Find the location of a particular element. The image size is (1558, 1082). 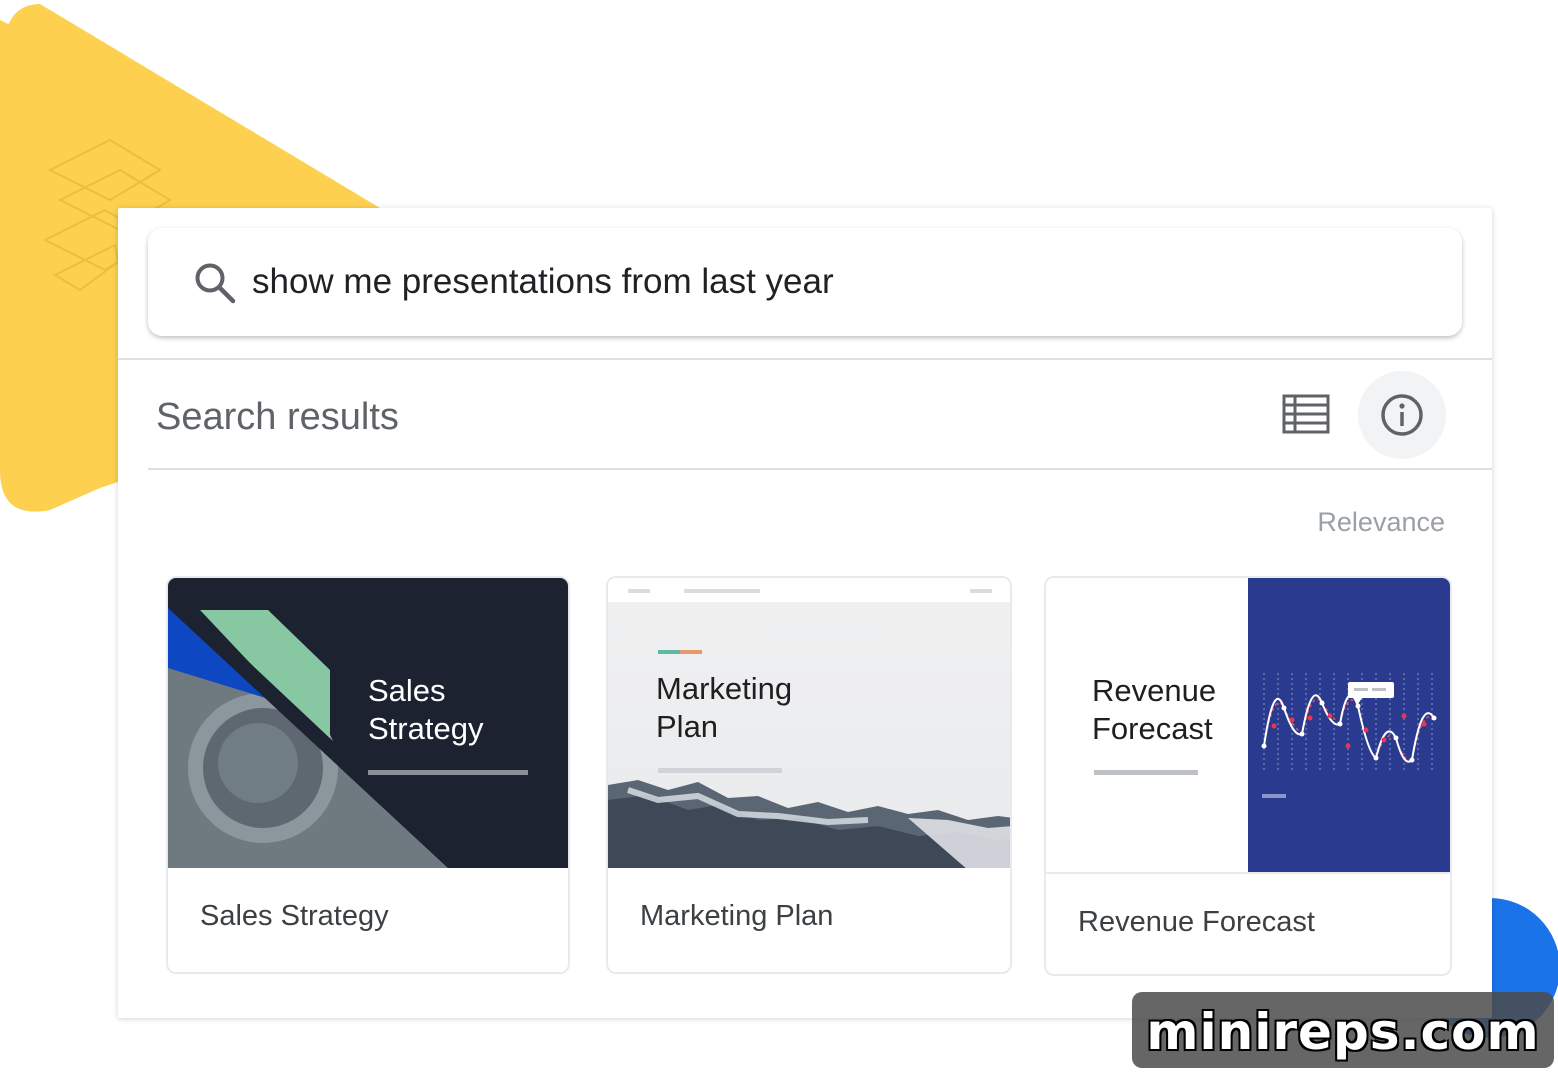

result-card-marketing-plan: Marketing Plan Marketing Plan is located at coordinates (809, 775).